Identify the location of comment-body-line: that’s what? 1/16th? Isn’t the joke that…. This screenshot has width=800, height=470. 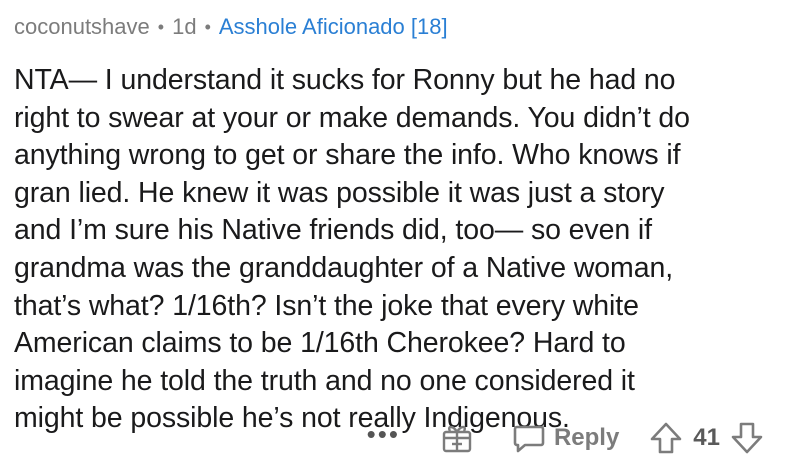
(326, 305).